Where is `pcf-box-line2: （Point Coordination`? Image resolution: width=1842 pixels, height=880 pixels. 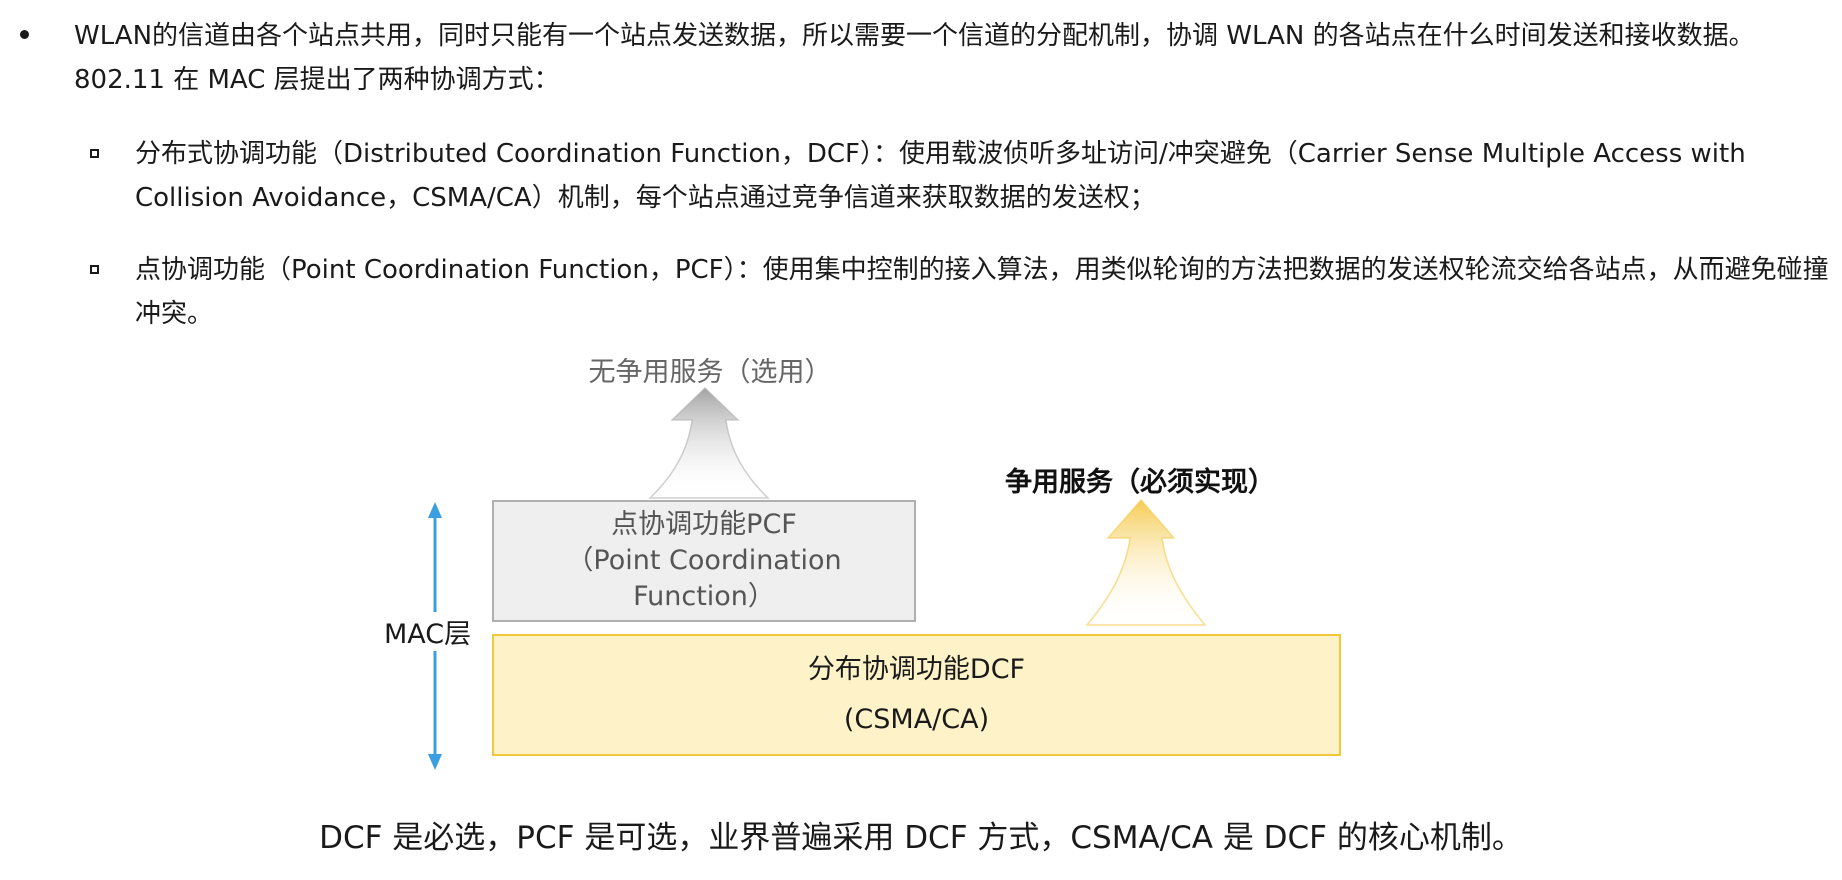
pcf-box-line2: （Point Coordination is located at coordinates (704, 560).